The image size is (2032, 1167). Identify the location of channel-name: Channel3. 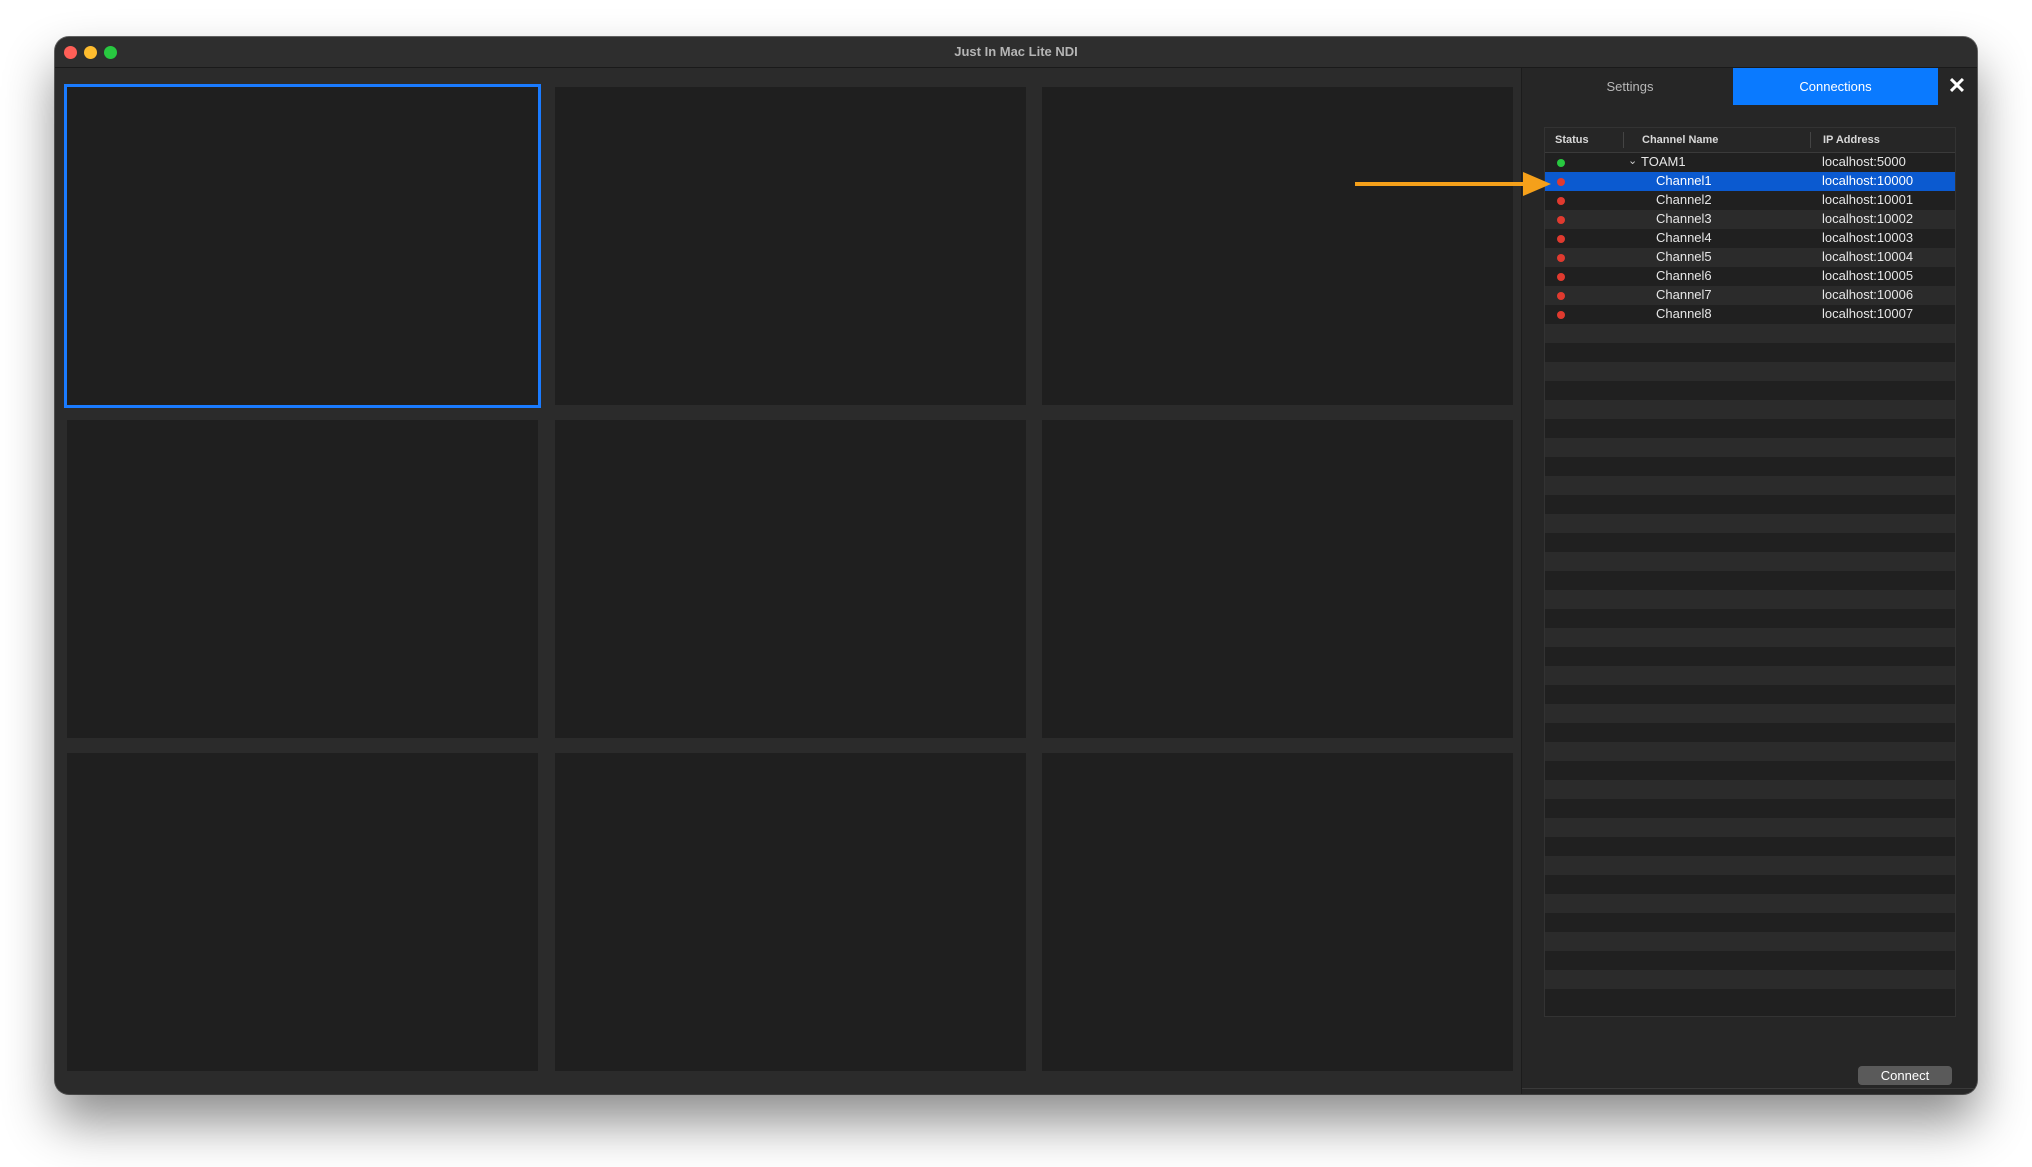
(1684, 218).